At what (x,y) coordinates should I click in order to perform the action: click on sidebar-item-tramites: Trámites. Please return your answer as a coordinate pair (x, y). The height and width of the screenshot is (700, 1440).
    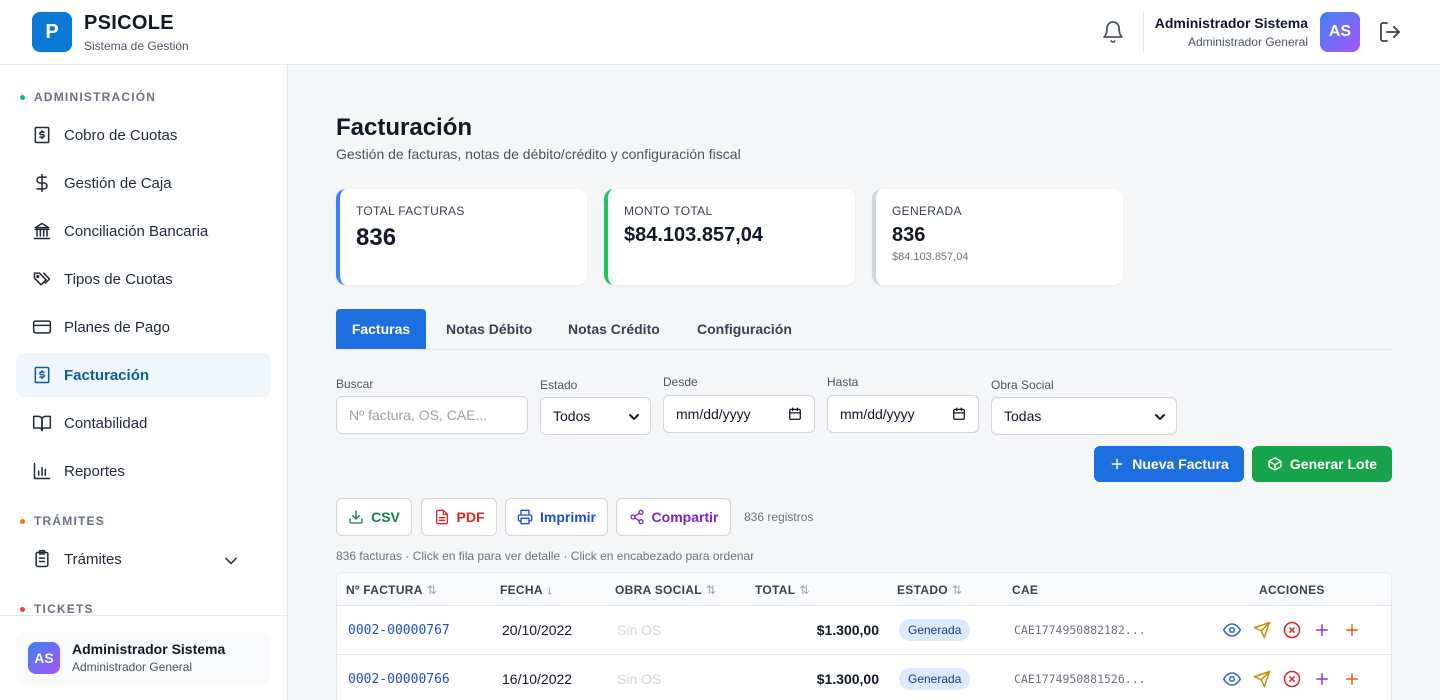
    Looking at the image, I should click on (143, 559).